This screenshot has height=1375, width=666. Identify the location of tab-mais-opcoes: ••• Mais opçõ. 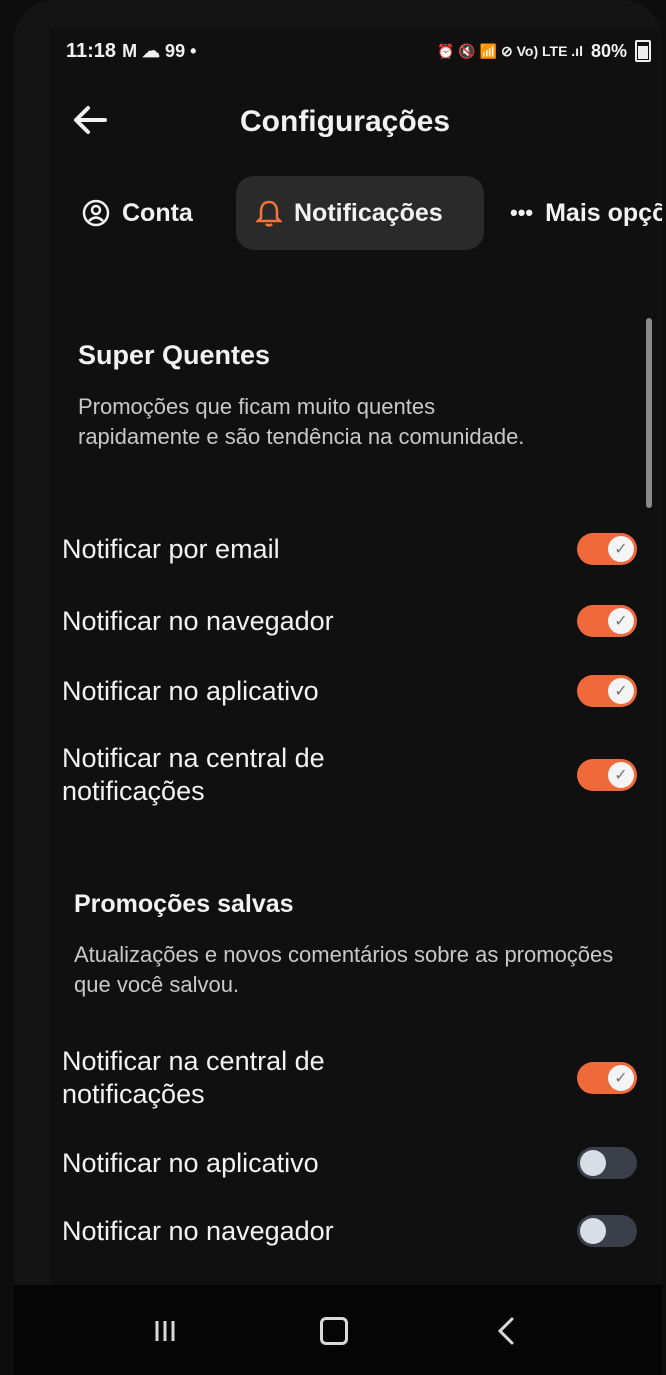
(576, 213).